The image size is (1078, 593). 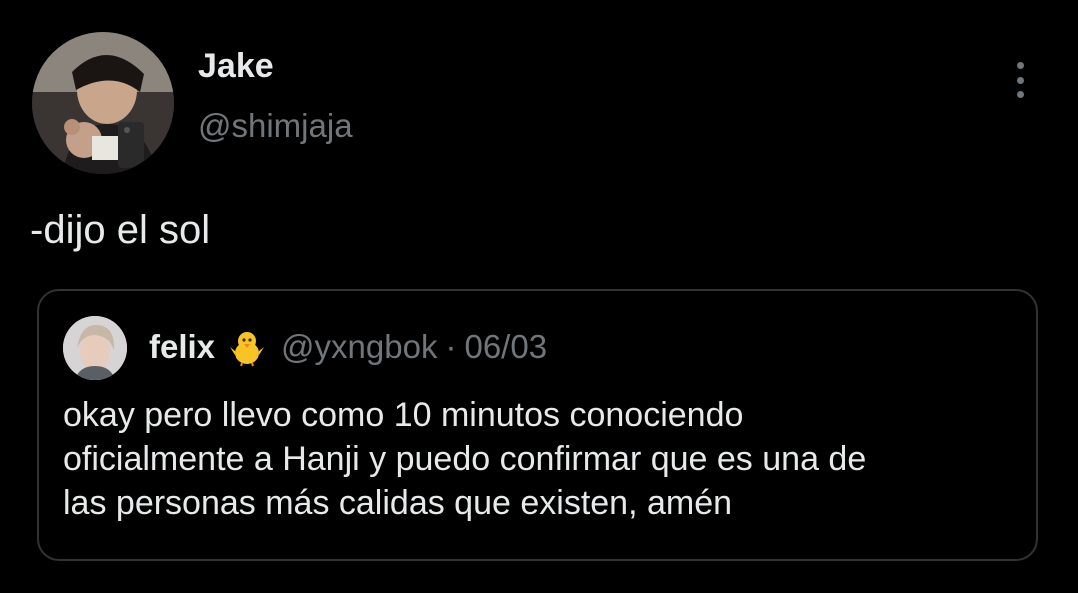 I want to click on quoted-author-name: felix, so click(x=182, y=347).